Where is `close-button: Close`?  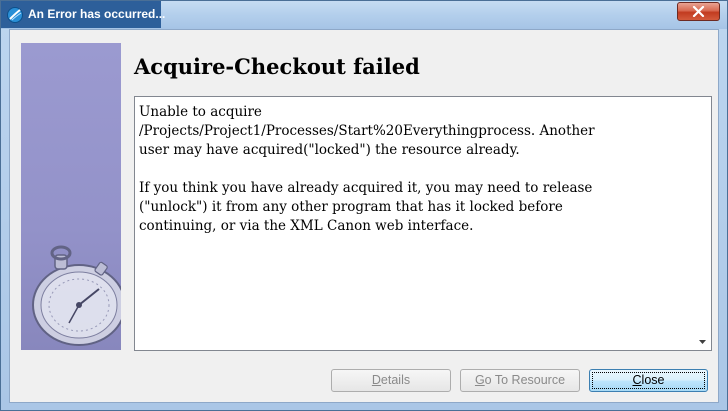 close-button: Close is located at coordinates (648, 380).